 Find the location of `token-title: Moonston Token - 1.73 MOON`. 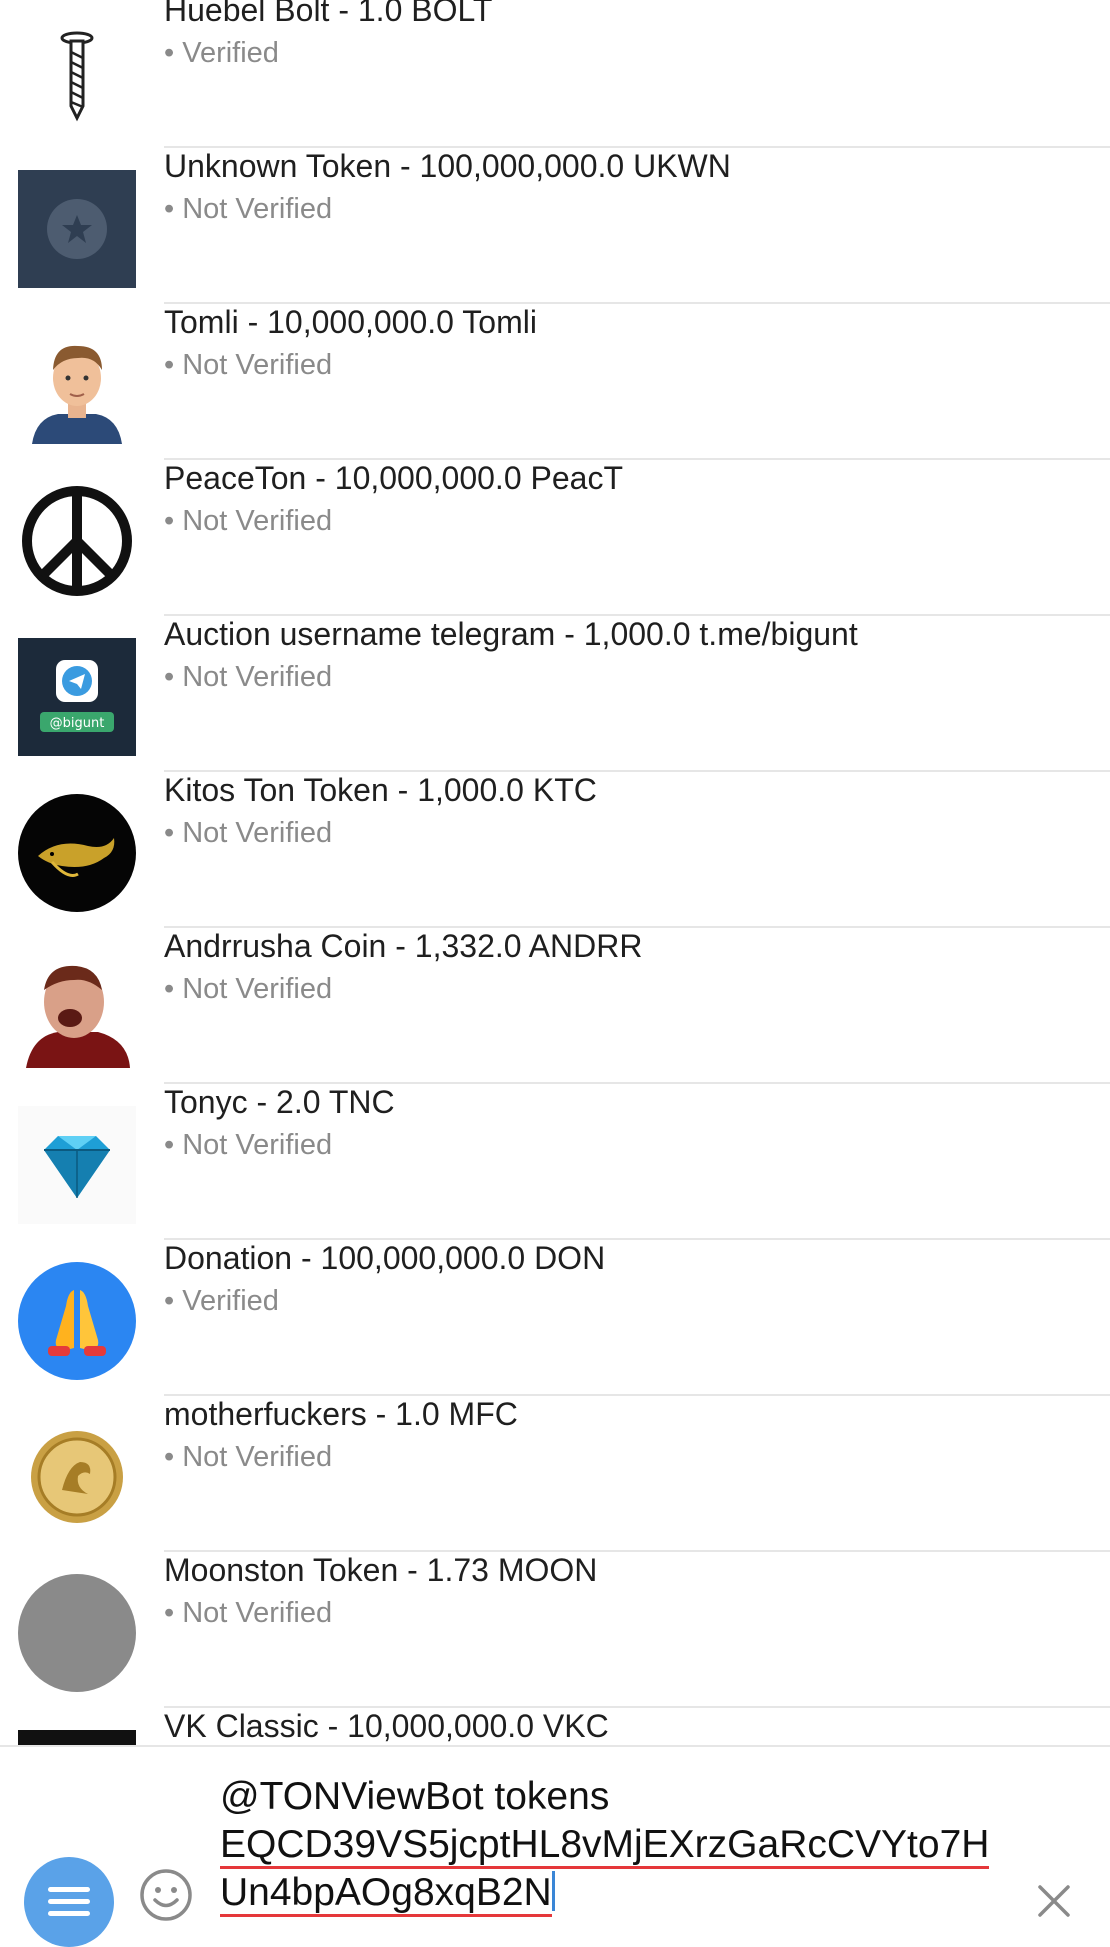

token-title: Moonston Token - 1.73 MOON is located at coordinates (381, 1570).